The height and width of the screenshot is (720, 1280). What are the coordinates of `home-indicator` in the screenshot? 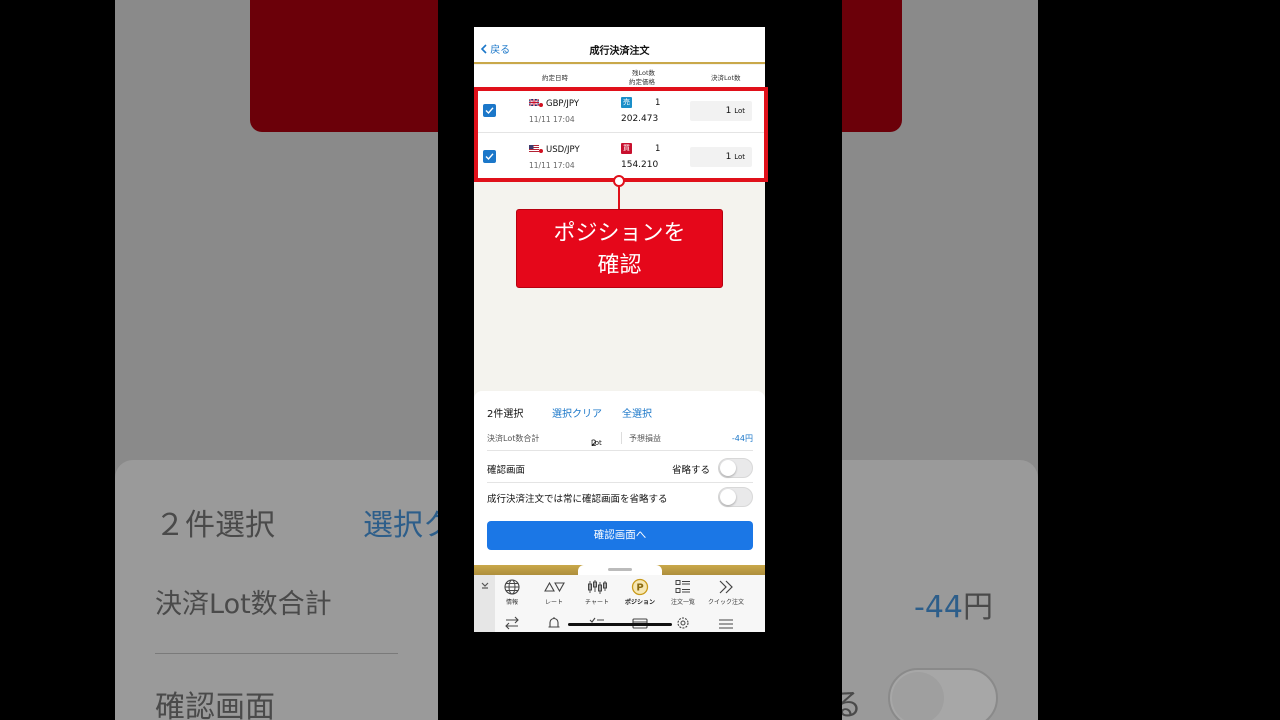 It's located at (620, 624).